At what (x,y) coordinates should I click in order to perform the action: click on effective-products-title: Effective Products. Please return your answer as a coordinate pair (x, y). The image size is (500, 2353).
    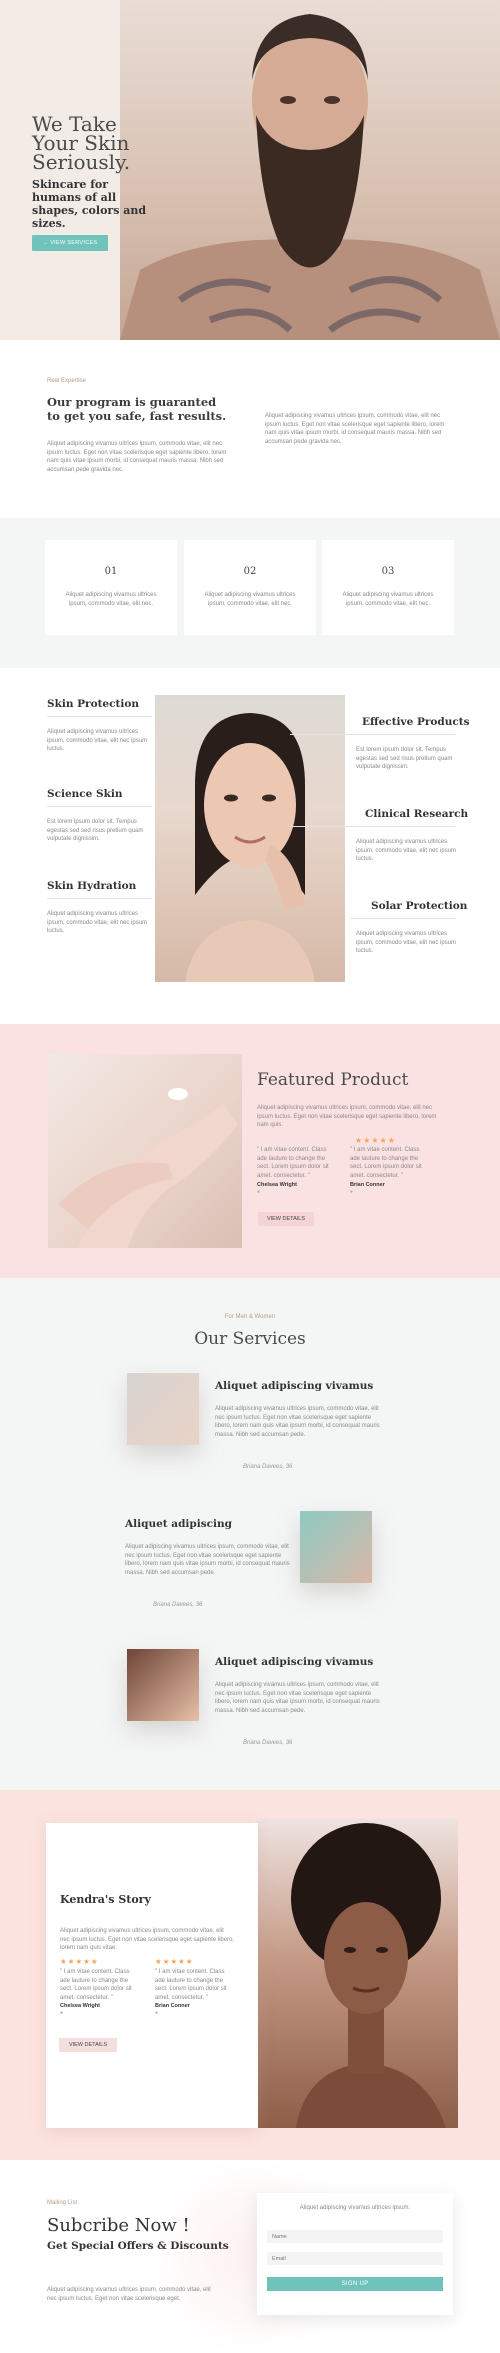
    Looking at the image, I should click on (416, 722).